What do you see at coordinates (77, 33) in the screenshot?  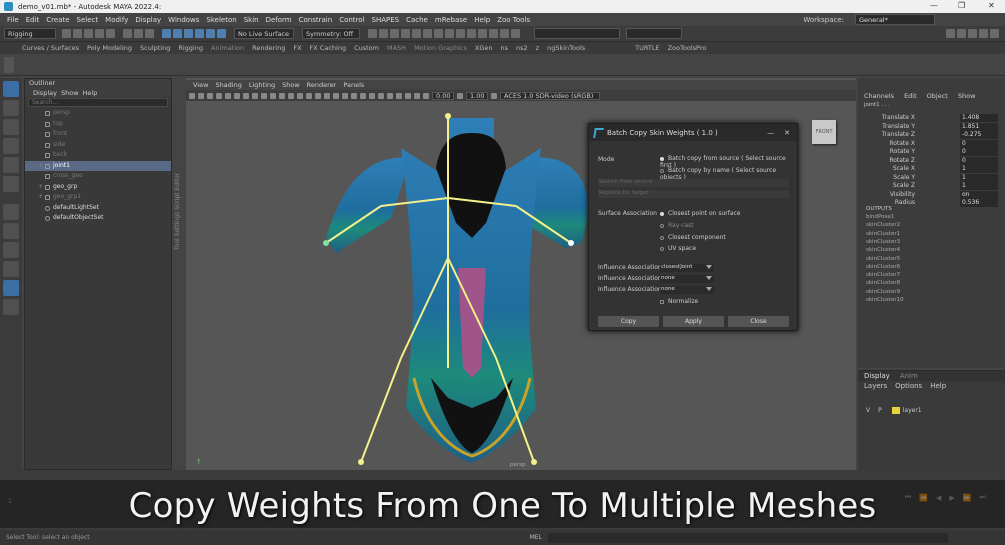 I see `open-scene-icon` at bounding box center [77, 33].